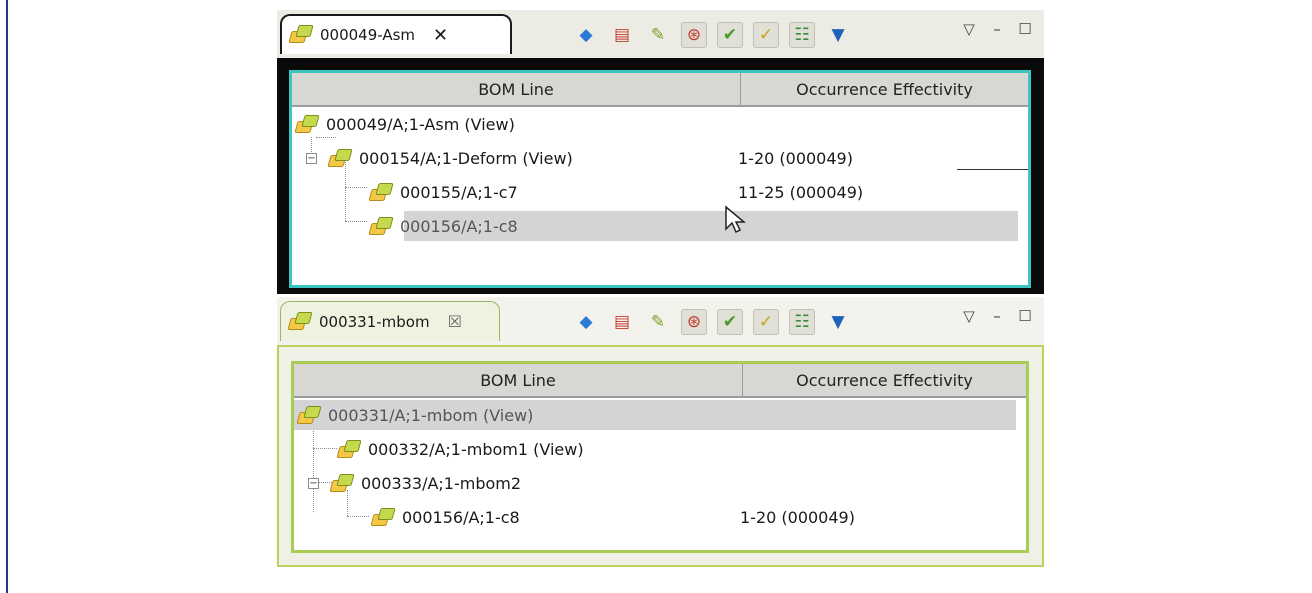 Image resolution: width=1312 pixels, height=593 pixels. What do you see at coordinates (735, 219) in the screenshot?
I see `mouse-pointer-icon` at bounding box center [735, 219].